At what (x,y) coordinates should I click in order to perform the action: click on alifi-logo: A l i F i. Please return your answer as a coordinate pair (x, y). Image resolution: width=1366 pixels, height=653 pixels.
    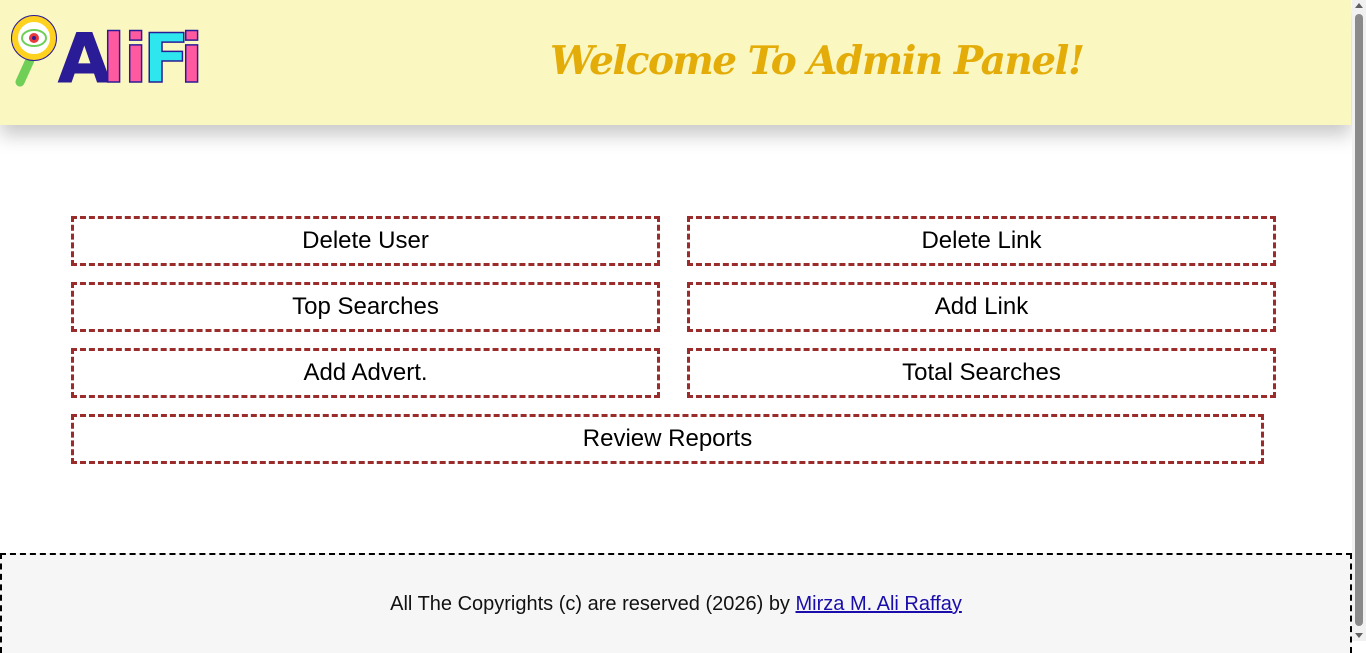
    Looking at the image, I should click on (105, 49).